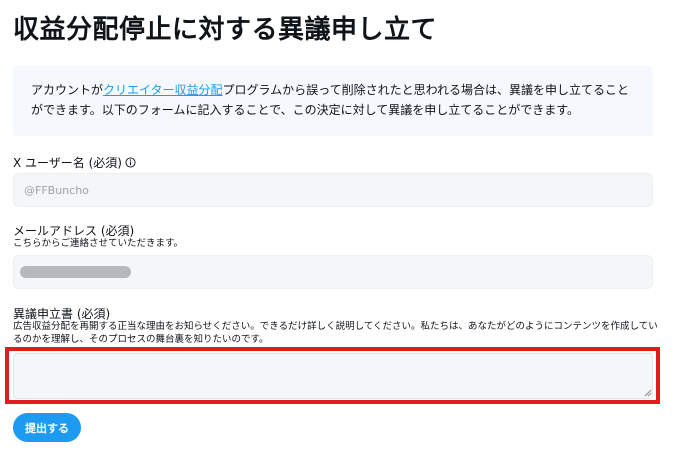 This screenshot has width=680, height=457. What do you see at coordinates (98, 243) in the screenshot?
I see `email-help-text: こちらからご連絡させていただきます。` at bounding box center [98, 243].